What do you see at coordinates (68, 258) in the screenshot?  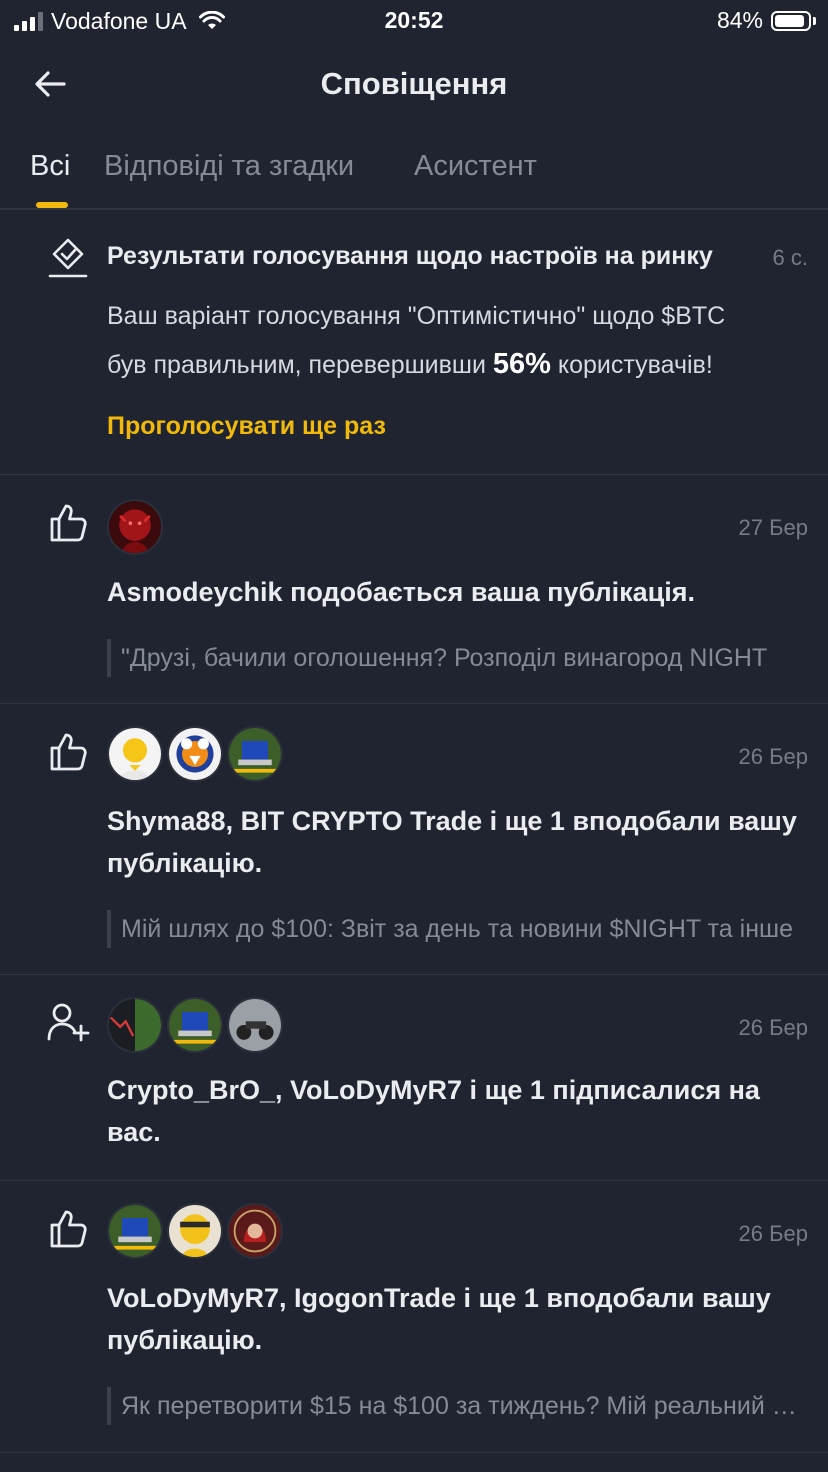 I see `vote-icon` at bounding box center [68, 258].